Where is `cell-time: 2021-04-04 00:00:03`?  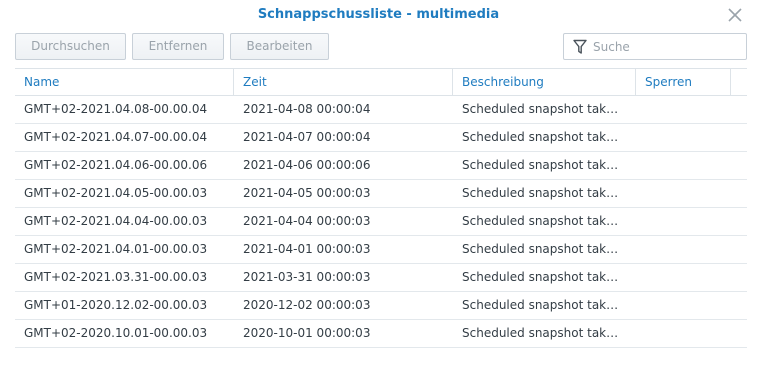
cell-time: 2021-04-04 00:00:03 is located at coordinates (307, 221).